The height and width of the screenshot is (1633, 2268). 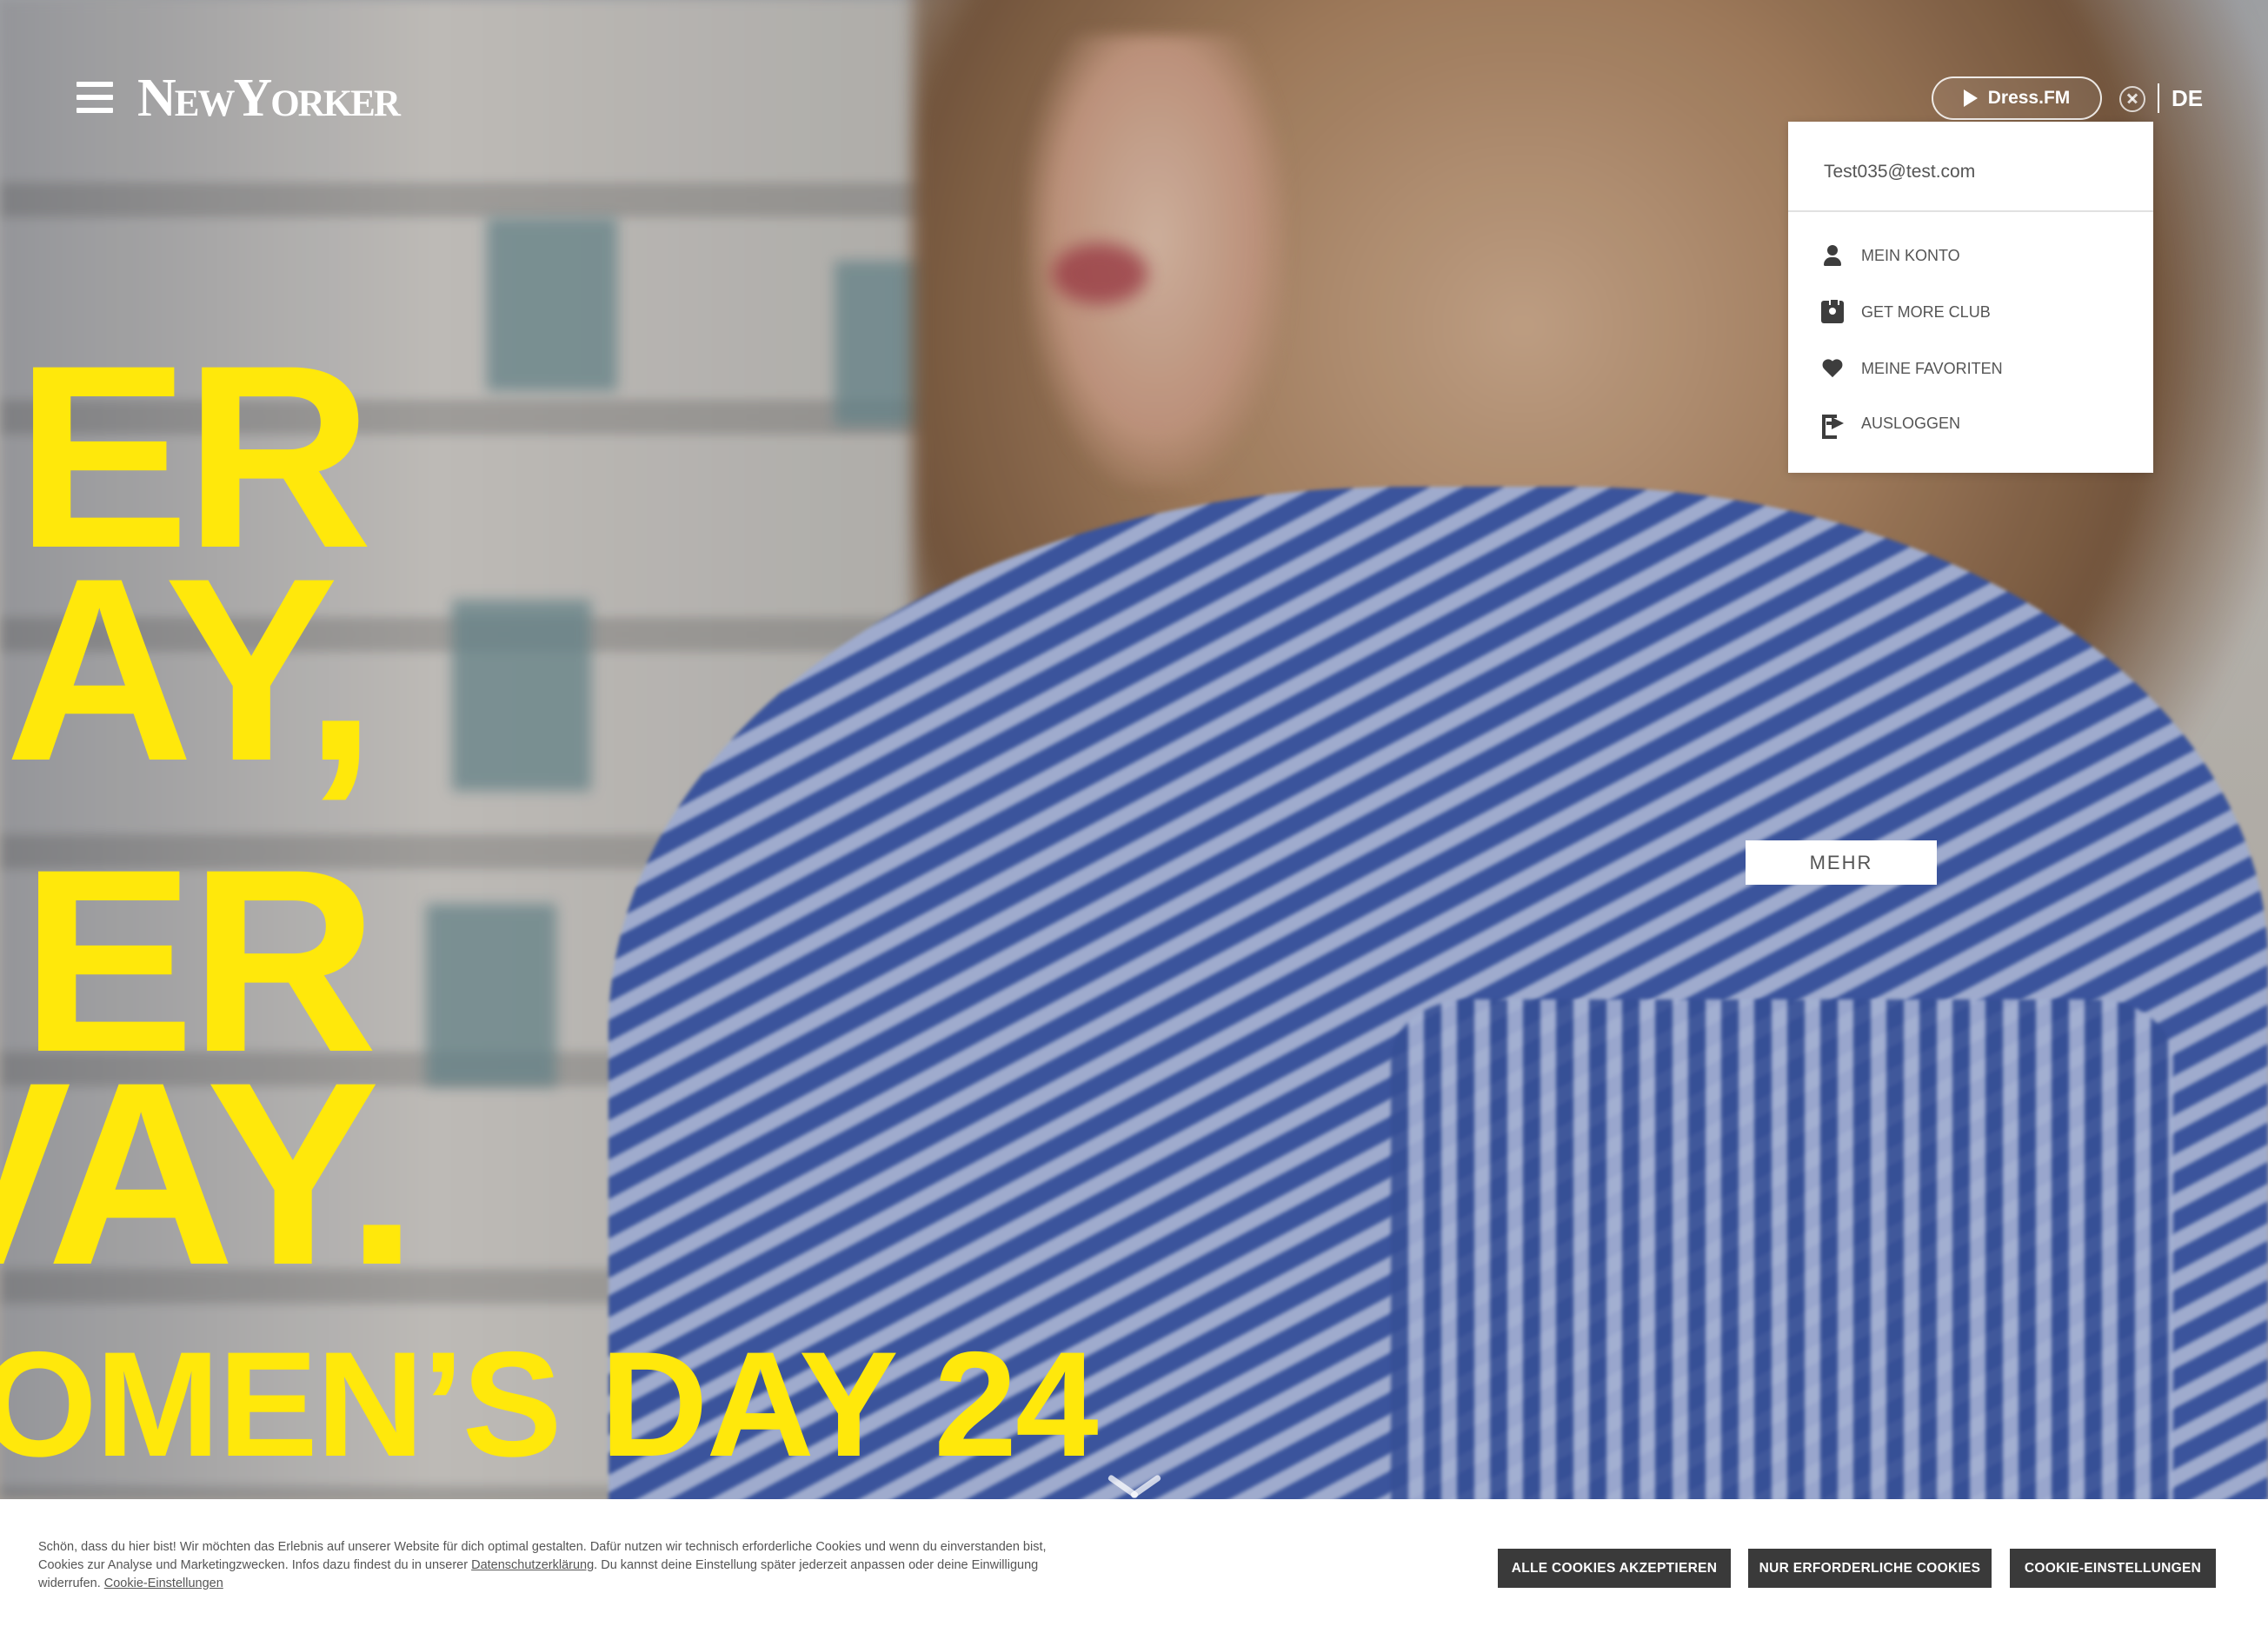 I want to click on header-divider, so click(x=2158, y=98).